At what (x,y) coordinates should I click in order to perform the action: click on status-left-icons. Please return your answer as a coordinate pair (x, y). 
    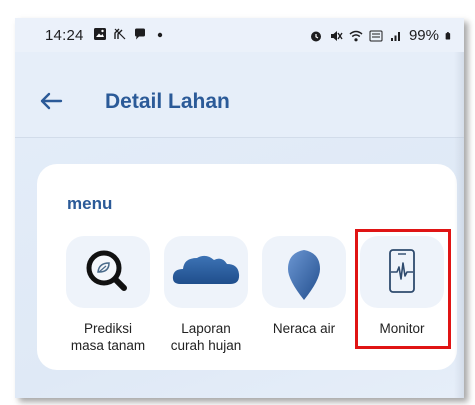
    Looking at the image, I should click on (130, 34).